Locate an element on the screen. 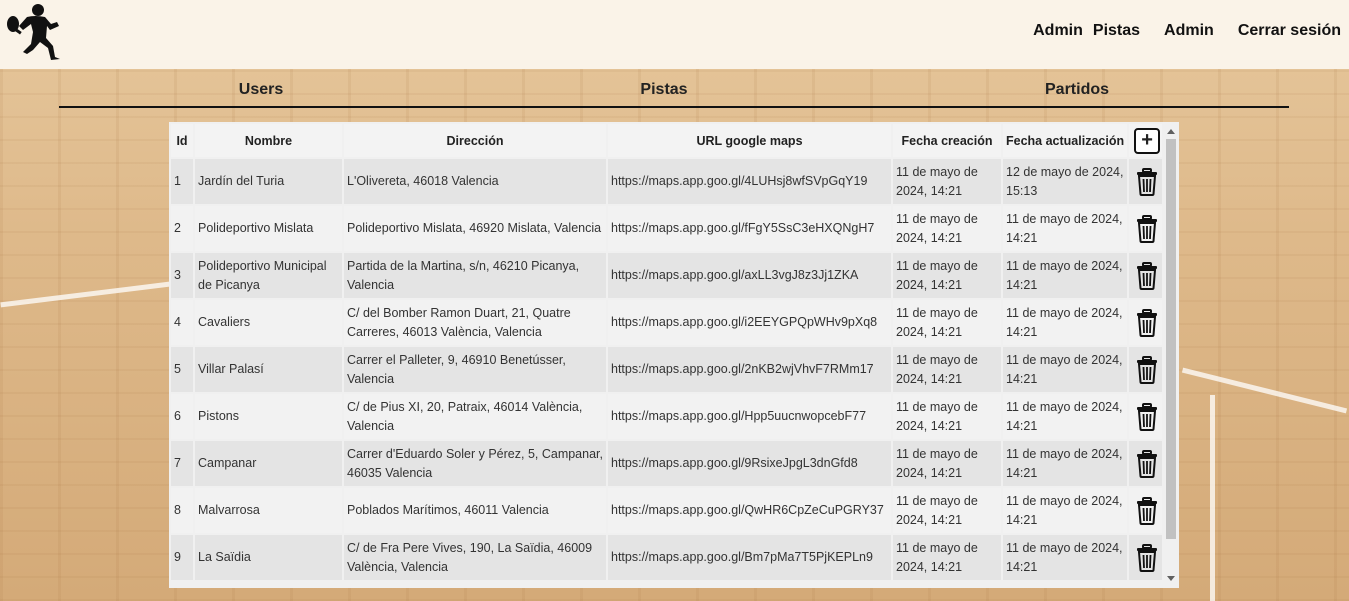  cell-nombre: Polideportivo Mislata is located at coordinates (268, 228).